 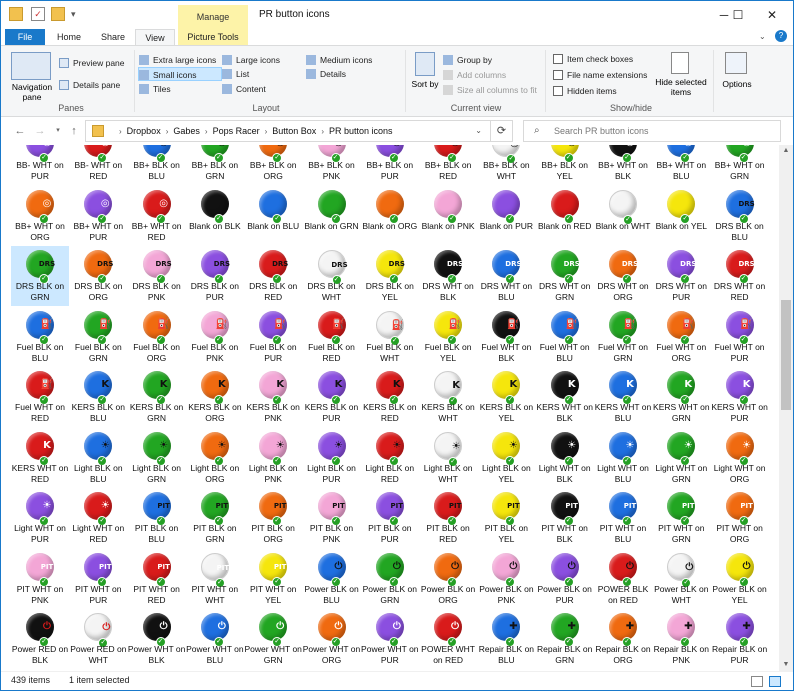 I want to click on file-item: PIT ✓ PIT BLK on BLU, so click(x=157, y=518).